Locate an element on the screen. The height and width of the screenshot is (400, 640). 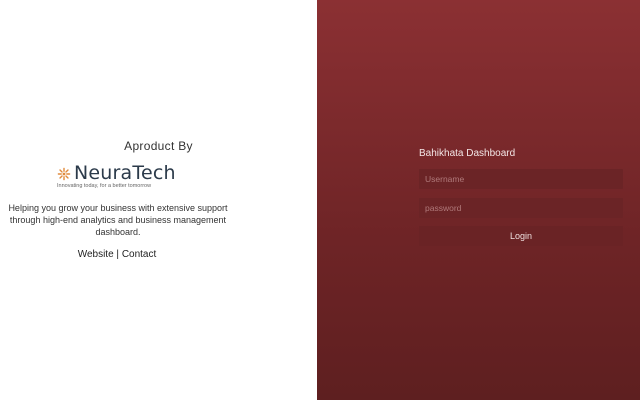
brand-name: NeuraTech is located at coordinates (125, 173).